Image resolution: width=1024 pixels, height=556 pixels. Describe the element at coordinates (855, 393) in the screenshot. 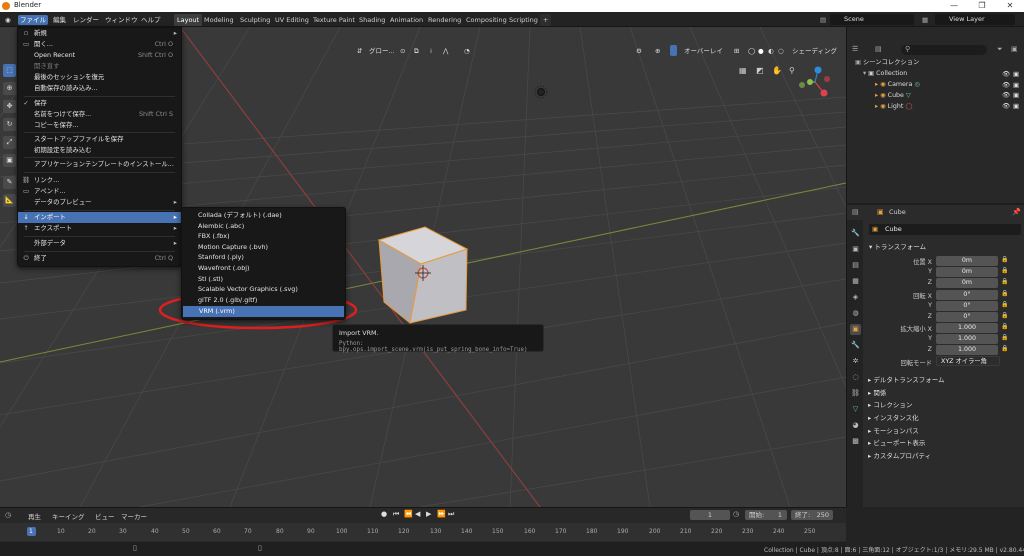

I see `constraints-tab-icon: ⛓` at that location.